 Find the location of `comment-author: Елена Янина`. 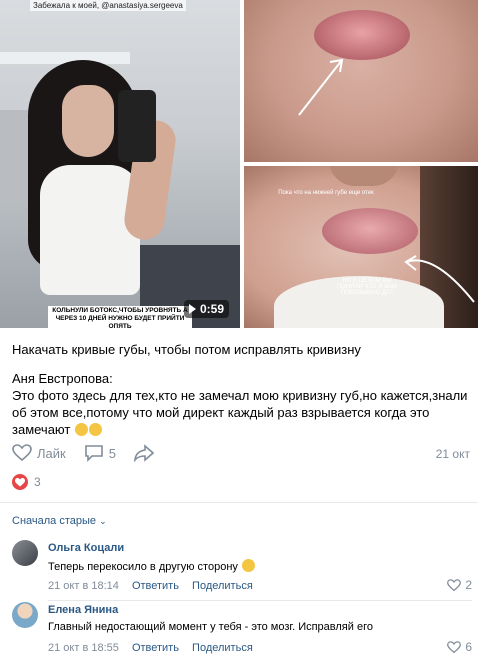

comment-author: Елена Янина is located at coordinates (83, 610).